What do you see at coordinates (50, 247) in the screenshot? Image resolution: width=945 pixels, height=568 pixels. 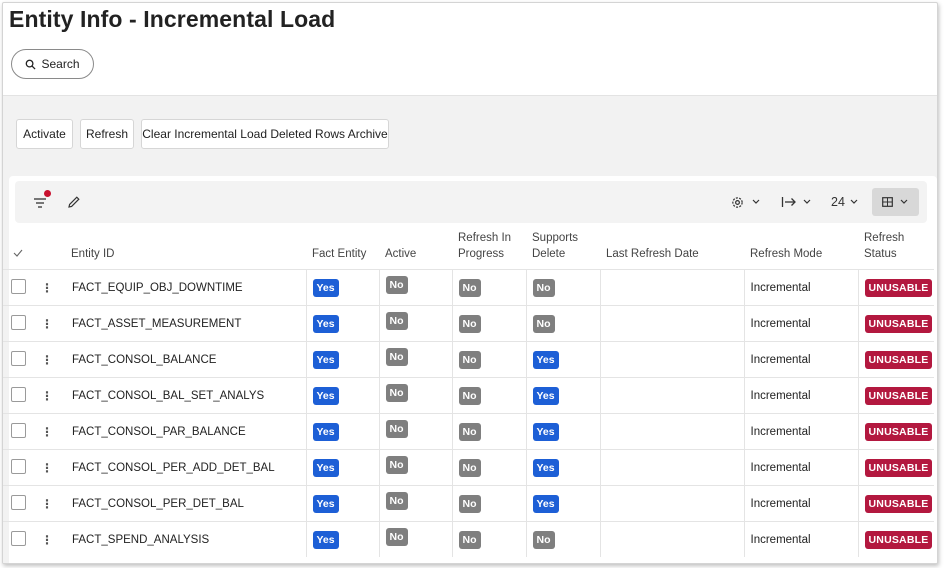 I see `actions-header` at bounding box center [50, 247].